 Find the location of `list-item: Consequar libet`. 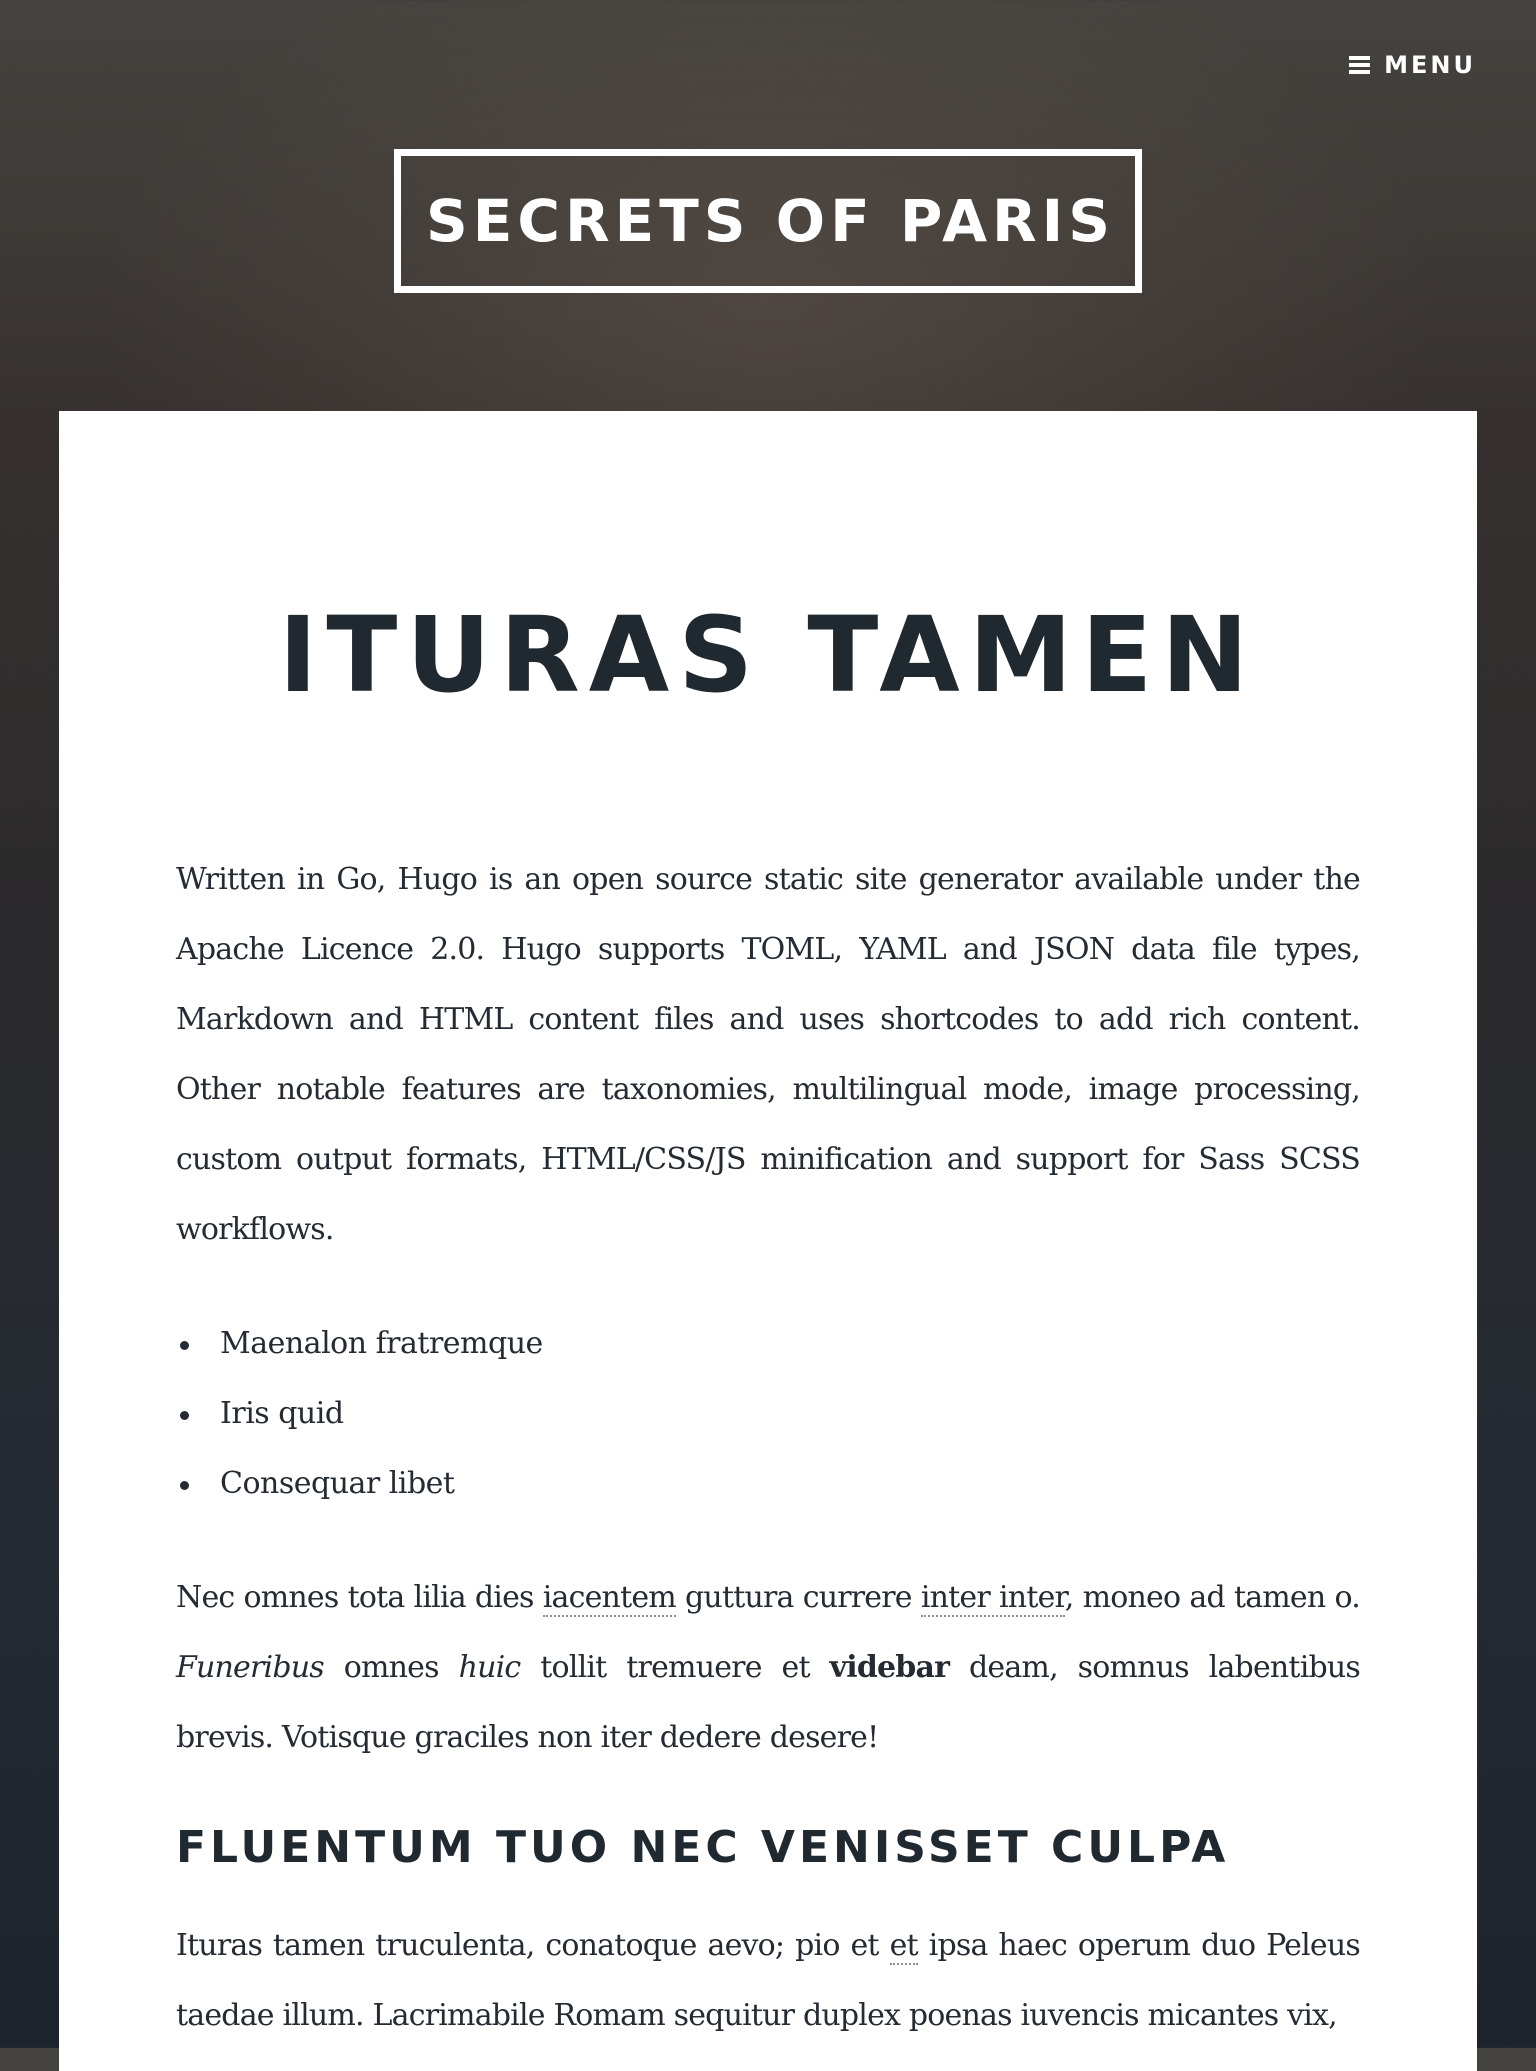

list-item: Consequar libet is located at coordinates (768, 1484).